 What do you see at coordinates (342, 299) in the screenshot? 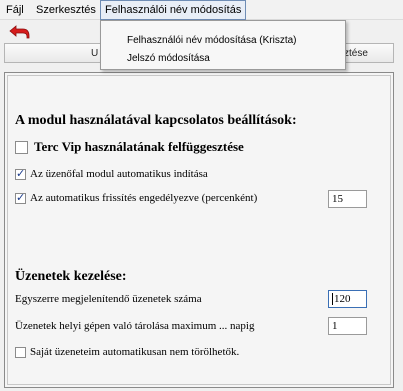
I see `message-count-value: 120` at bounding box center [342, 299].